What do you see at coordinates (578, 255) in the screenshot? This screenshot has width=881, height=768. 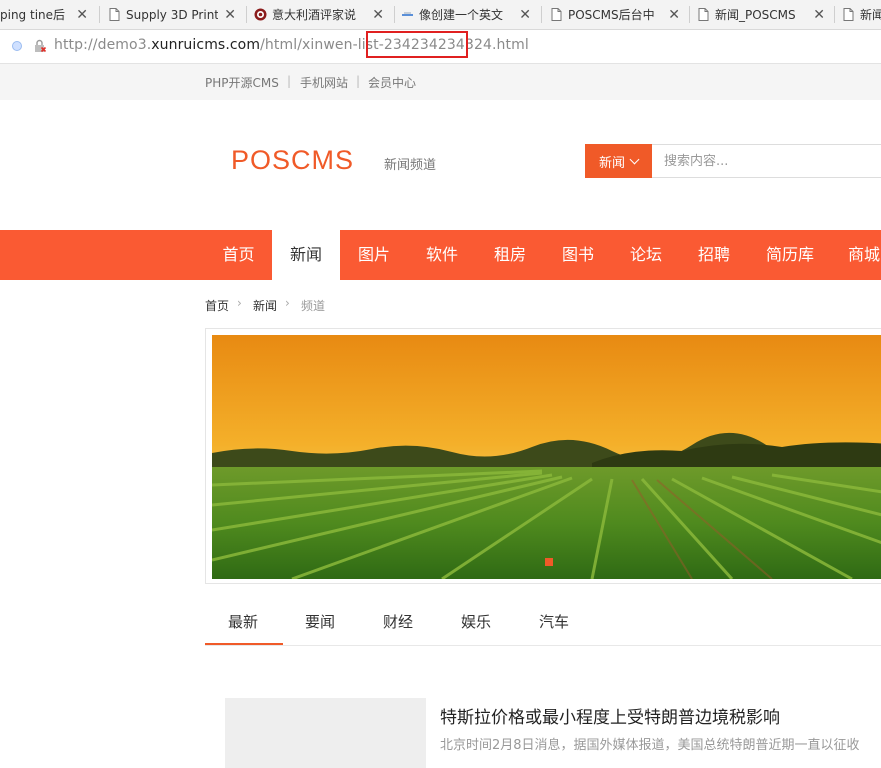 I see `nav-item-books: 图书` at bounding box center [578, 255].